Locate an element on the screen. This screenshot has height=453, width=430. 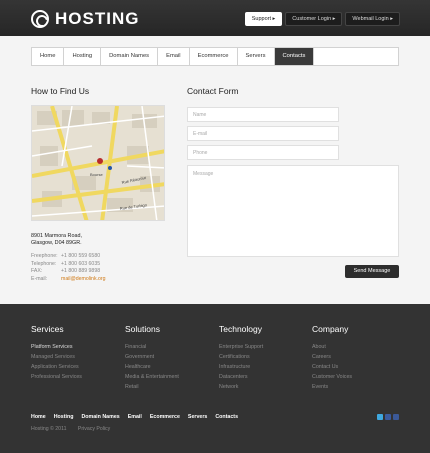
footer-nav-servers: Servers is located at coordinates (197, 417).